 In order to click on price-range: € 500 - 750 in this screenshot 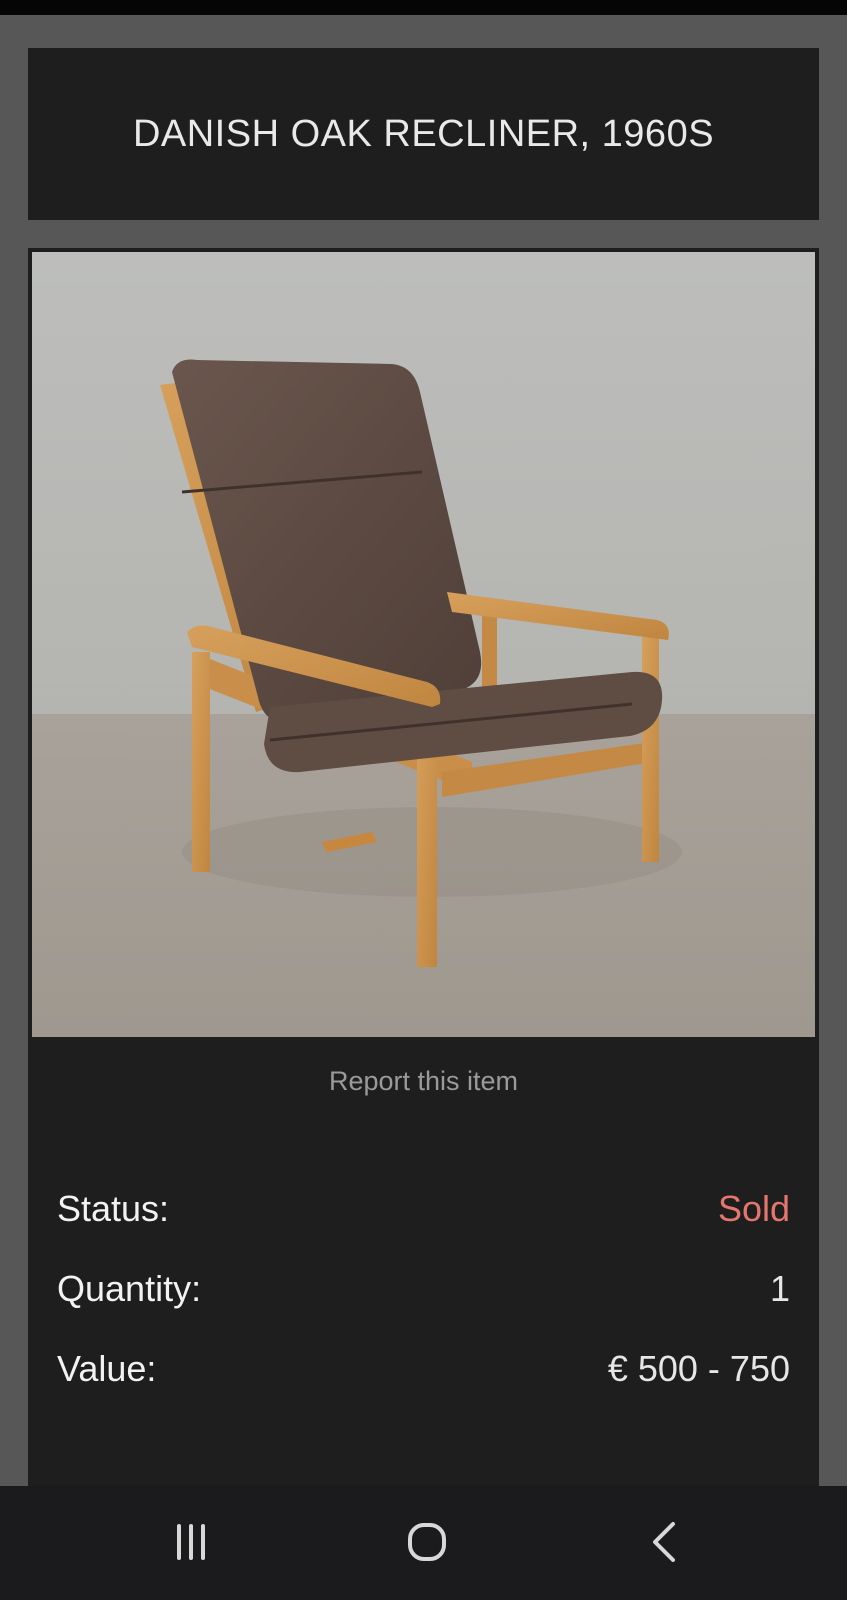, I will do `click(698, 1368)`.